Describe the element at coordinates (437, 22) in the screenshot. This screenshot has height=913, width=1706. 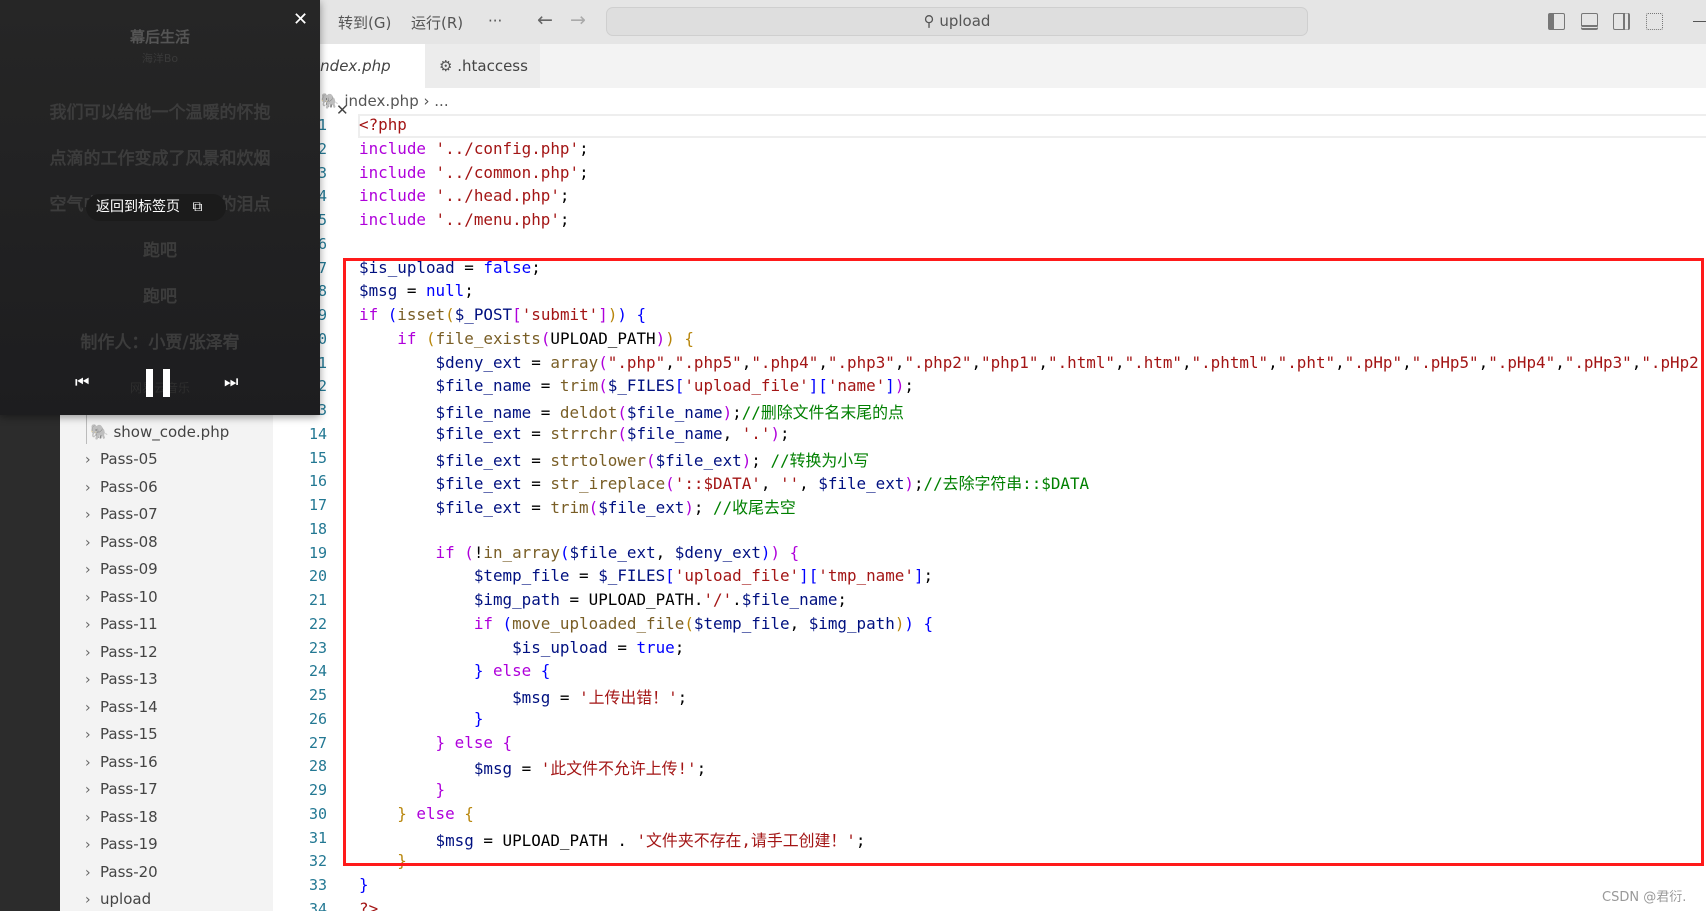
I see `menu-run: 运行(R)` at that location.